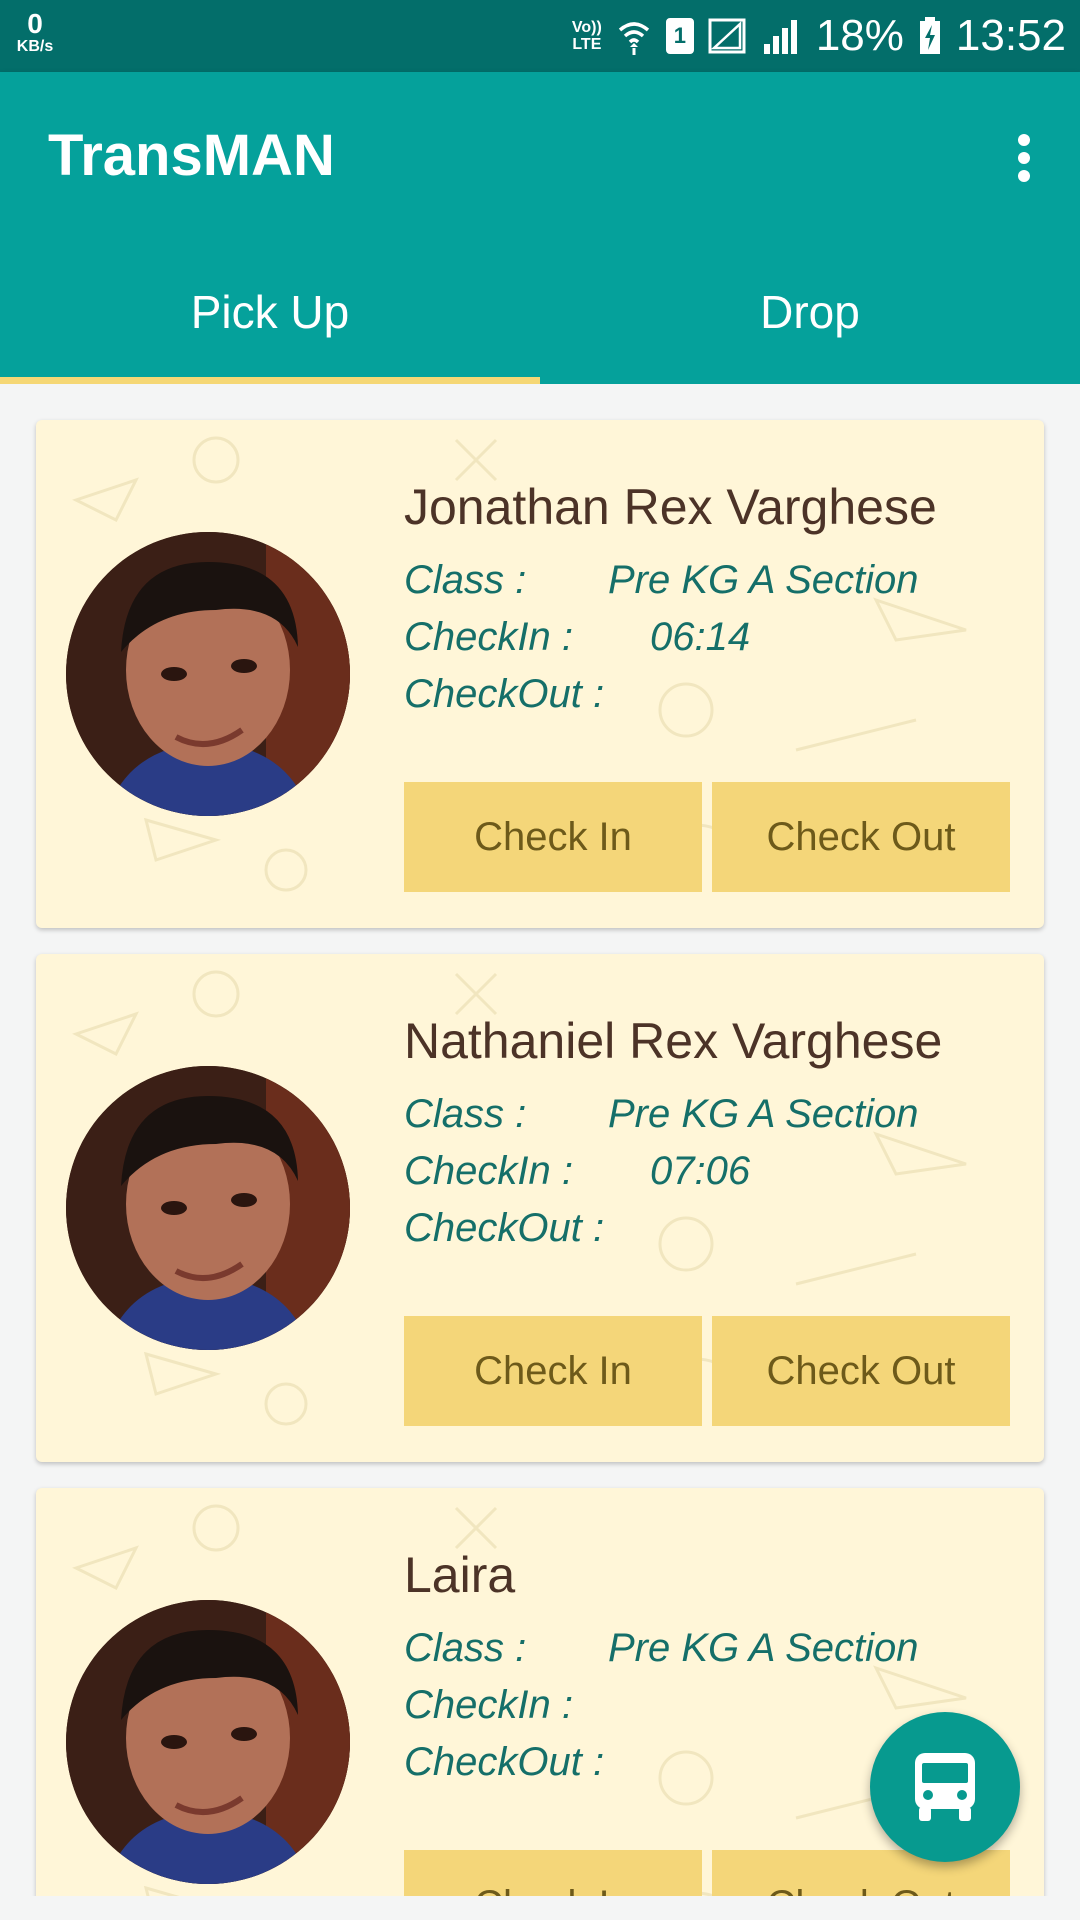 This screenshot has width=1080, height=1920. What do you see at coordinates (810, 312) in the screenshot?
I see `tab-drop: Drop` at bounding box center [810, 312].